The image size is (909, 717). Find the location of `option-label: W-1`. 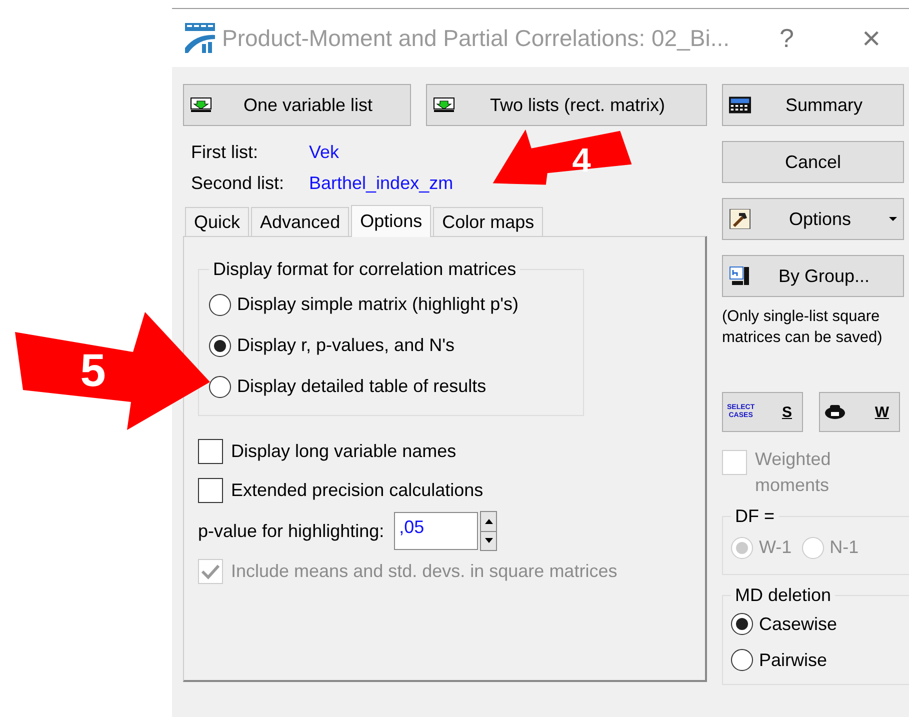

option-label: W-1 is located at coordinates (775, 547).